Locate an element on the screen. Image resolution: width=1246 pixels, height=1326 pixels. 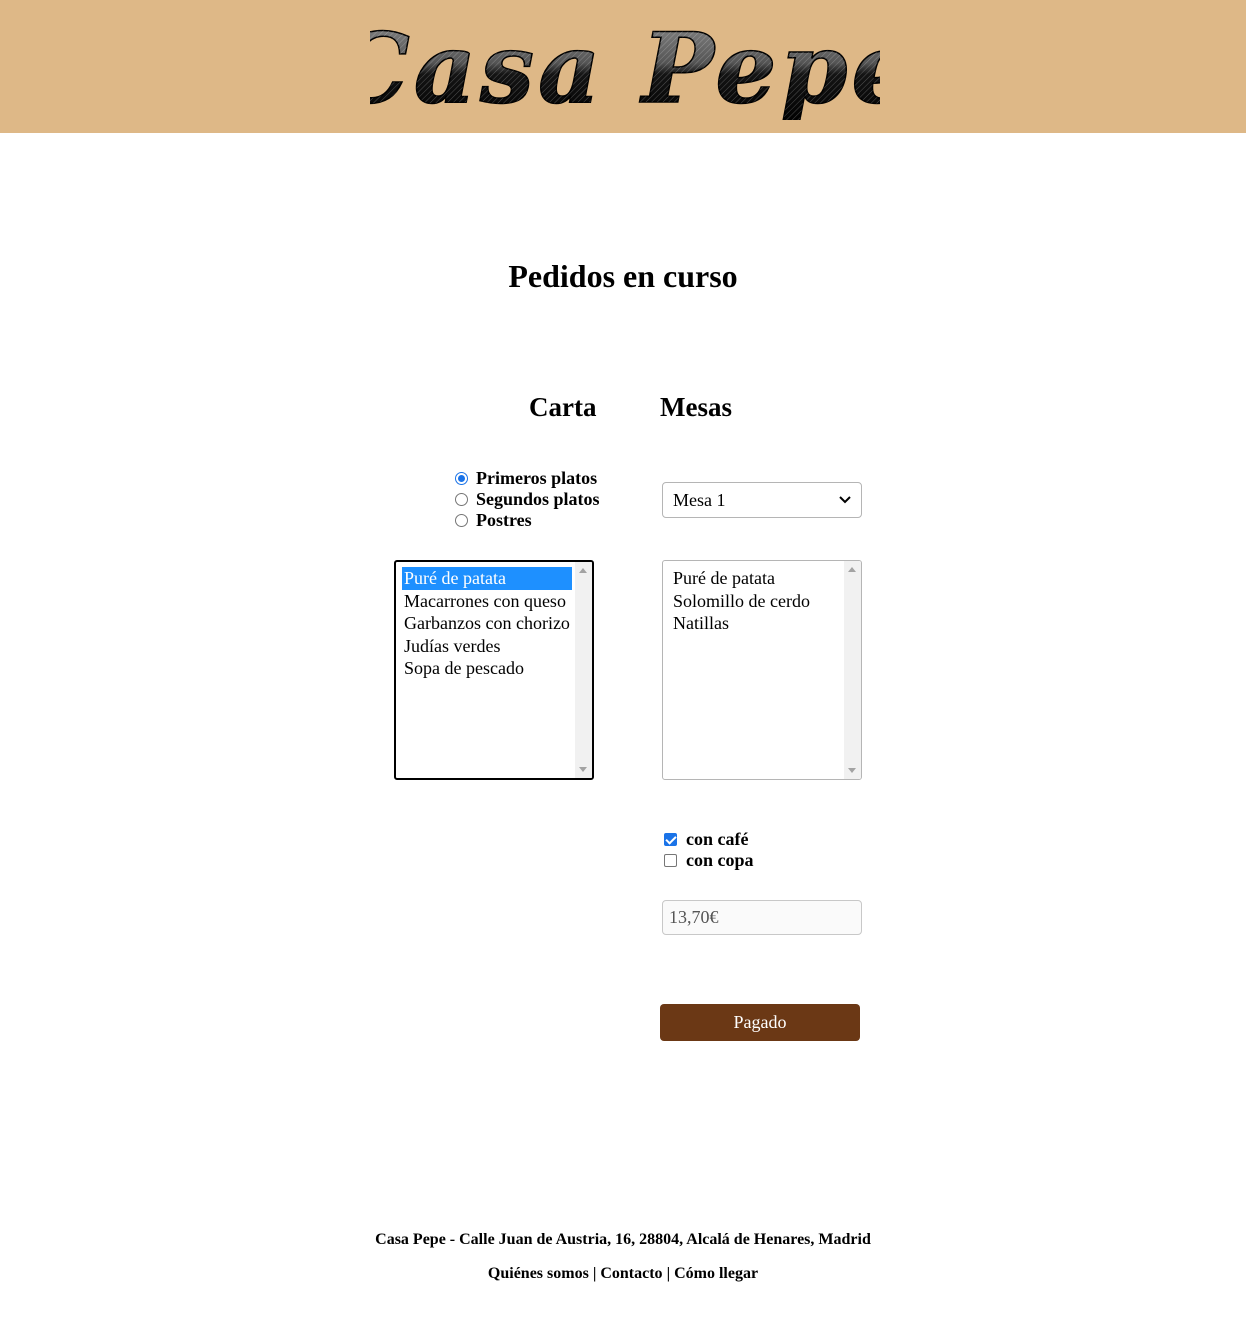
carta-heading: Carta is located at coordinates (563, 407).